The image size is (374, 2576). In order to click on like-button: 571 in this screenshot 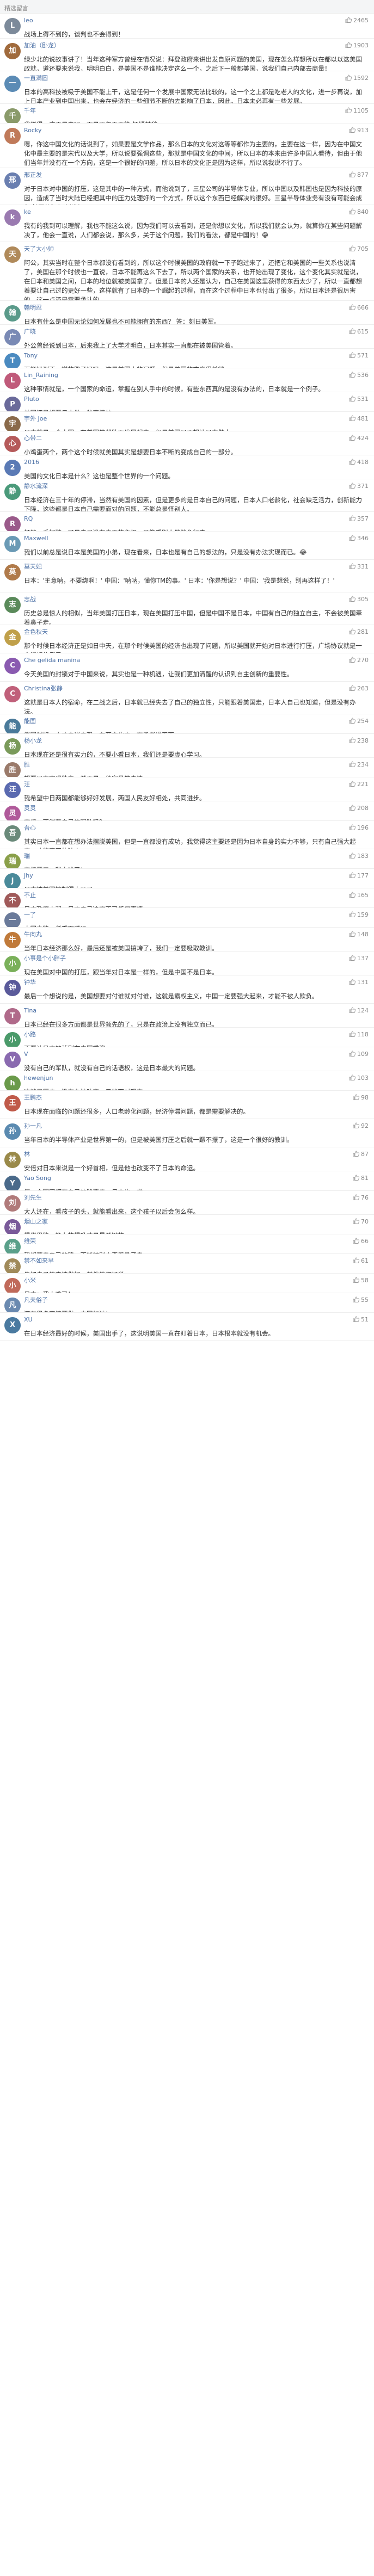, I will do `click(359, 356)`.